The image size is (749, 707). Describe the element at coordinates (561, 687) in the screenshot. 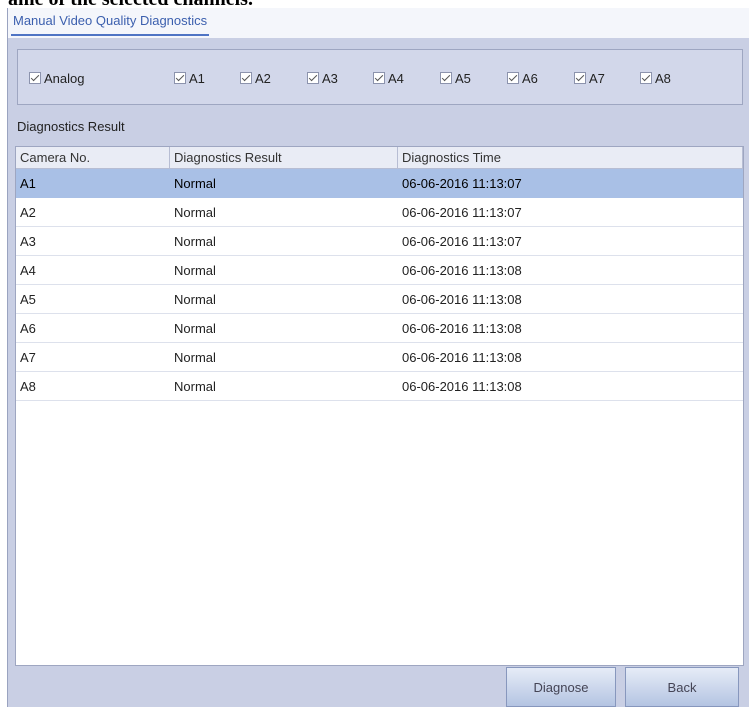

I see `diagnose-button: Diagnose` at that location.